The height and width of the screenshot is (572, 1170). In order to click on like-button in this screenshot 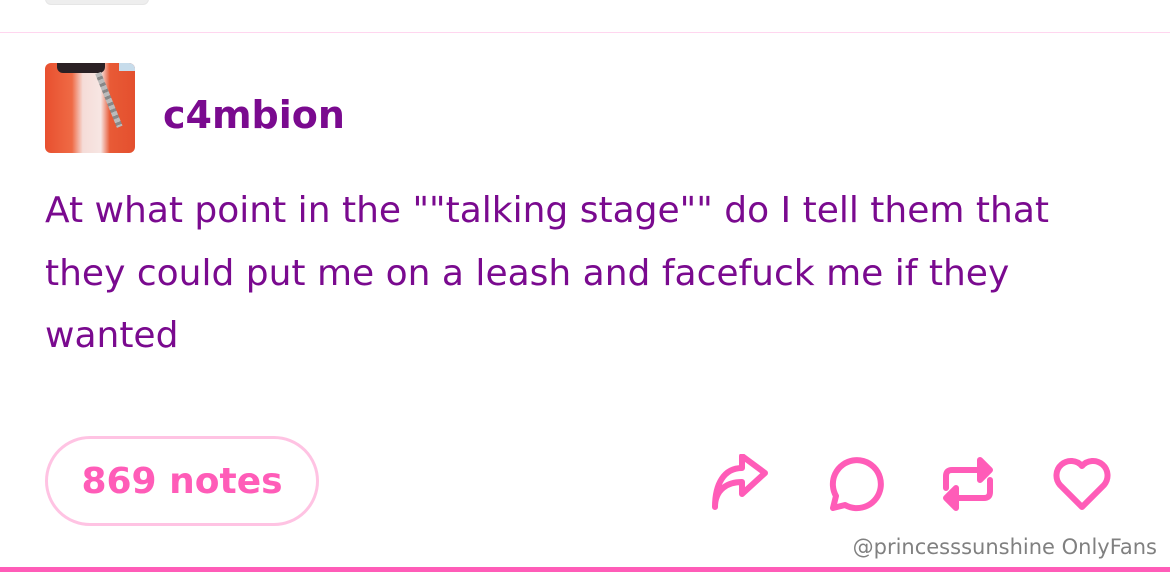, I will do `click(1082, 484)`.